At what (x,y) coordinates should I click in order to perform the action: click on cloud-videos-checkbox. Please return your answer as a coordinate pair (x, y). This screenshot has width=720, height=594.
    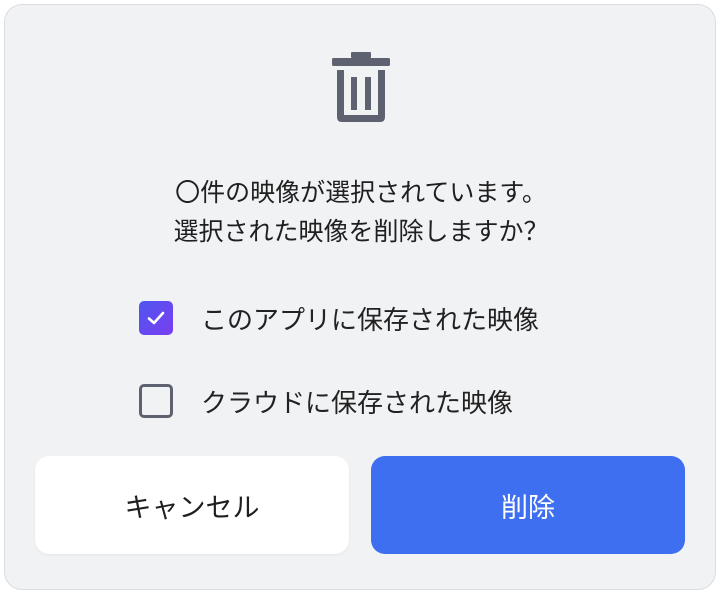
    Looking at the image, I should click on (156, 401).